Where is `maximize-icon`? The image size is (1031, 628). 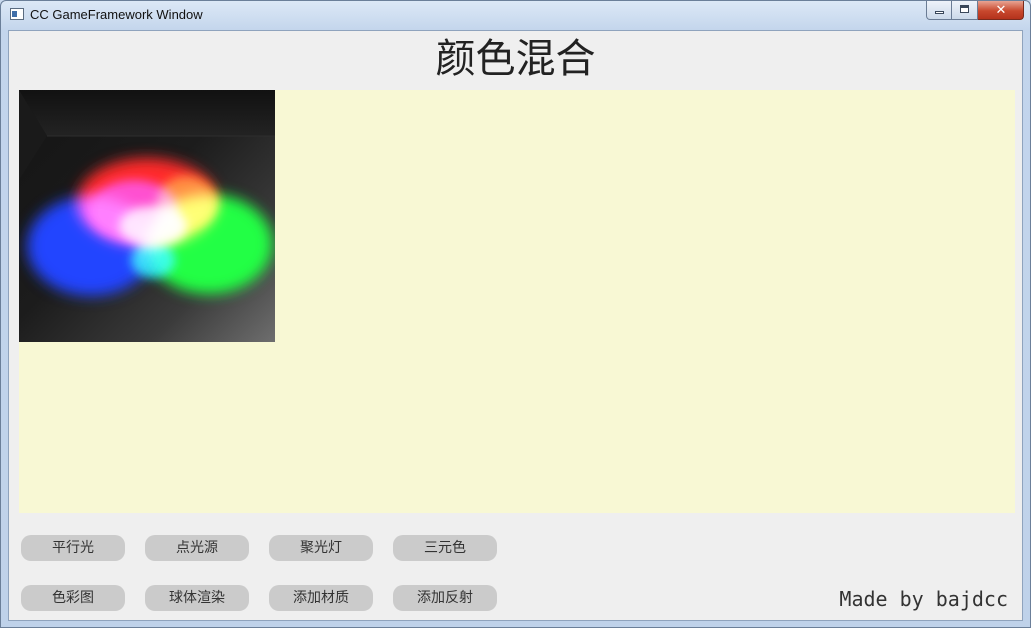
maximize-icon is located at coordinates (964, 9).